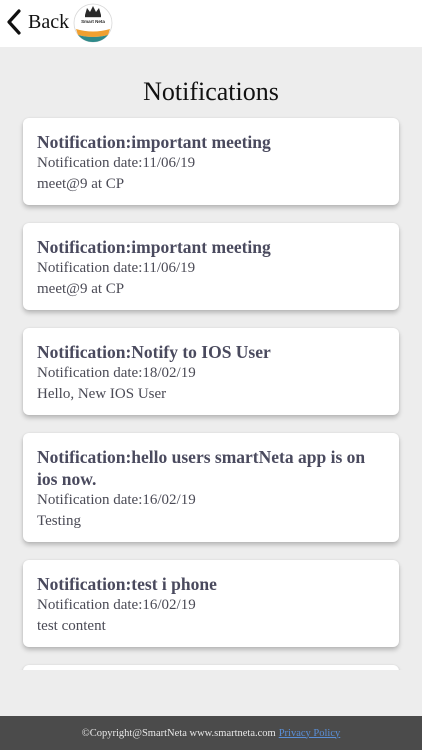 Image resolution: width=422 pixels, height=750 pixels. I want to click on notification-date: Notification date:18/02/19, so click(116, 373).